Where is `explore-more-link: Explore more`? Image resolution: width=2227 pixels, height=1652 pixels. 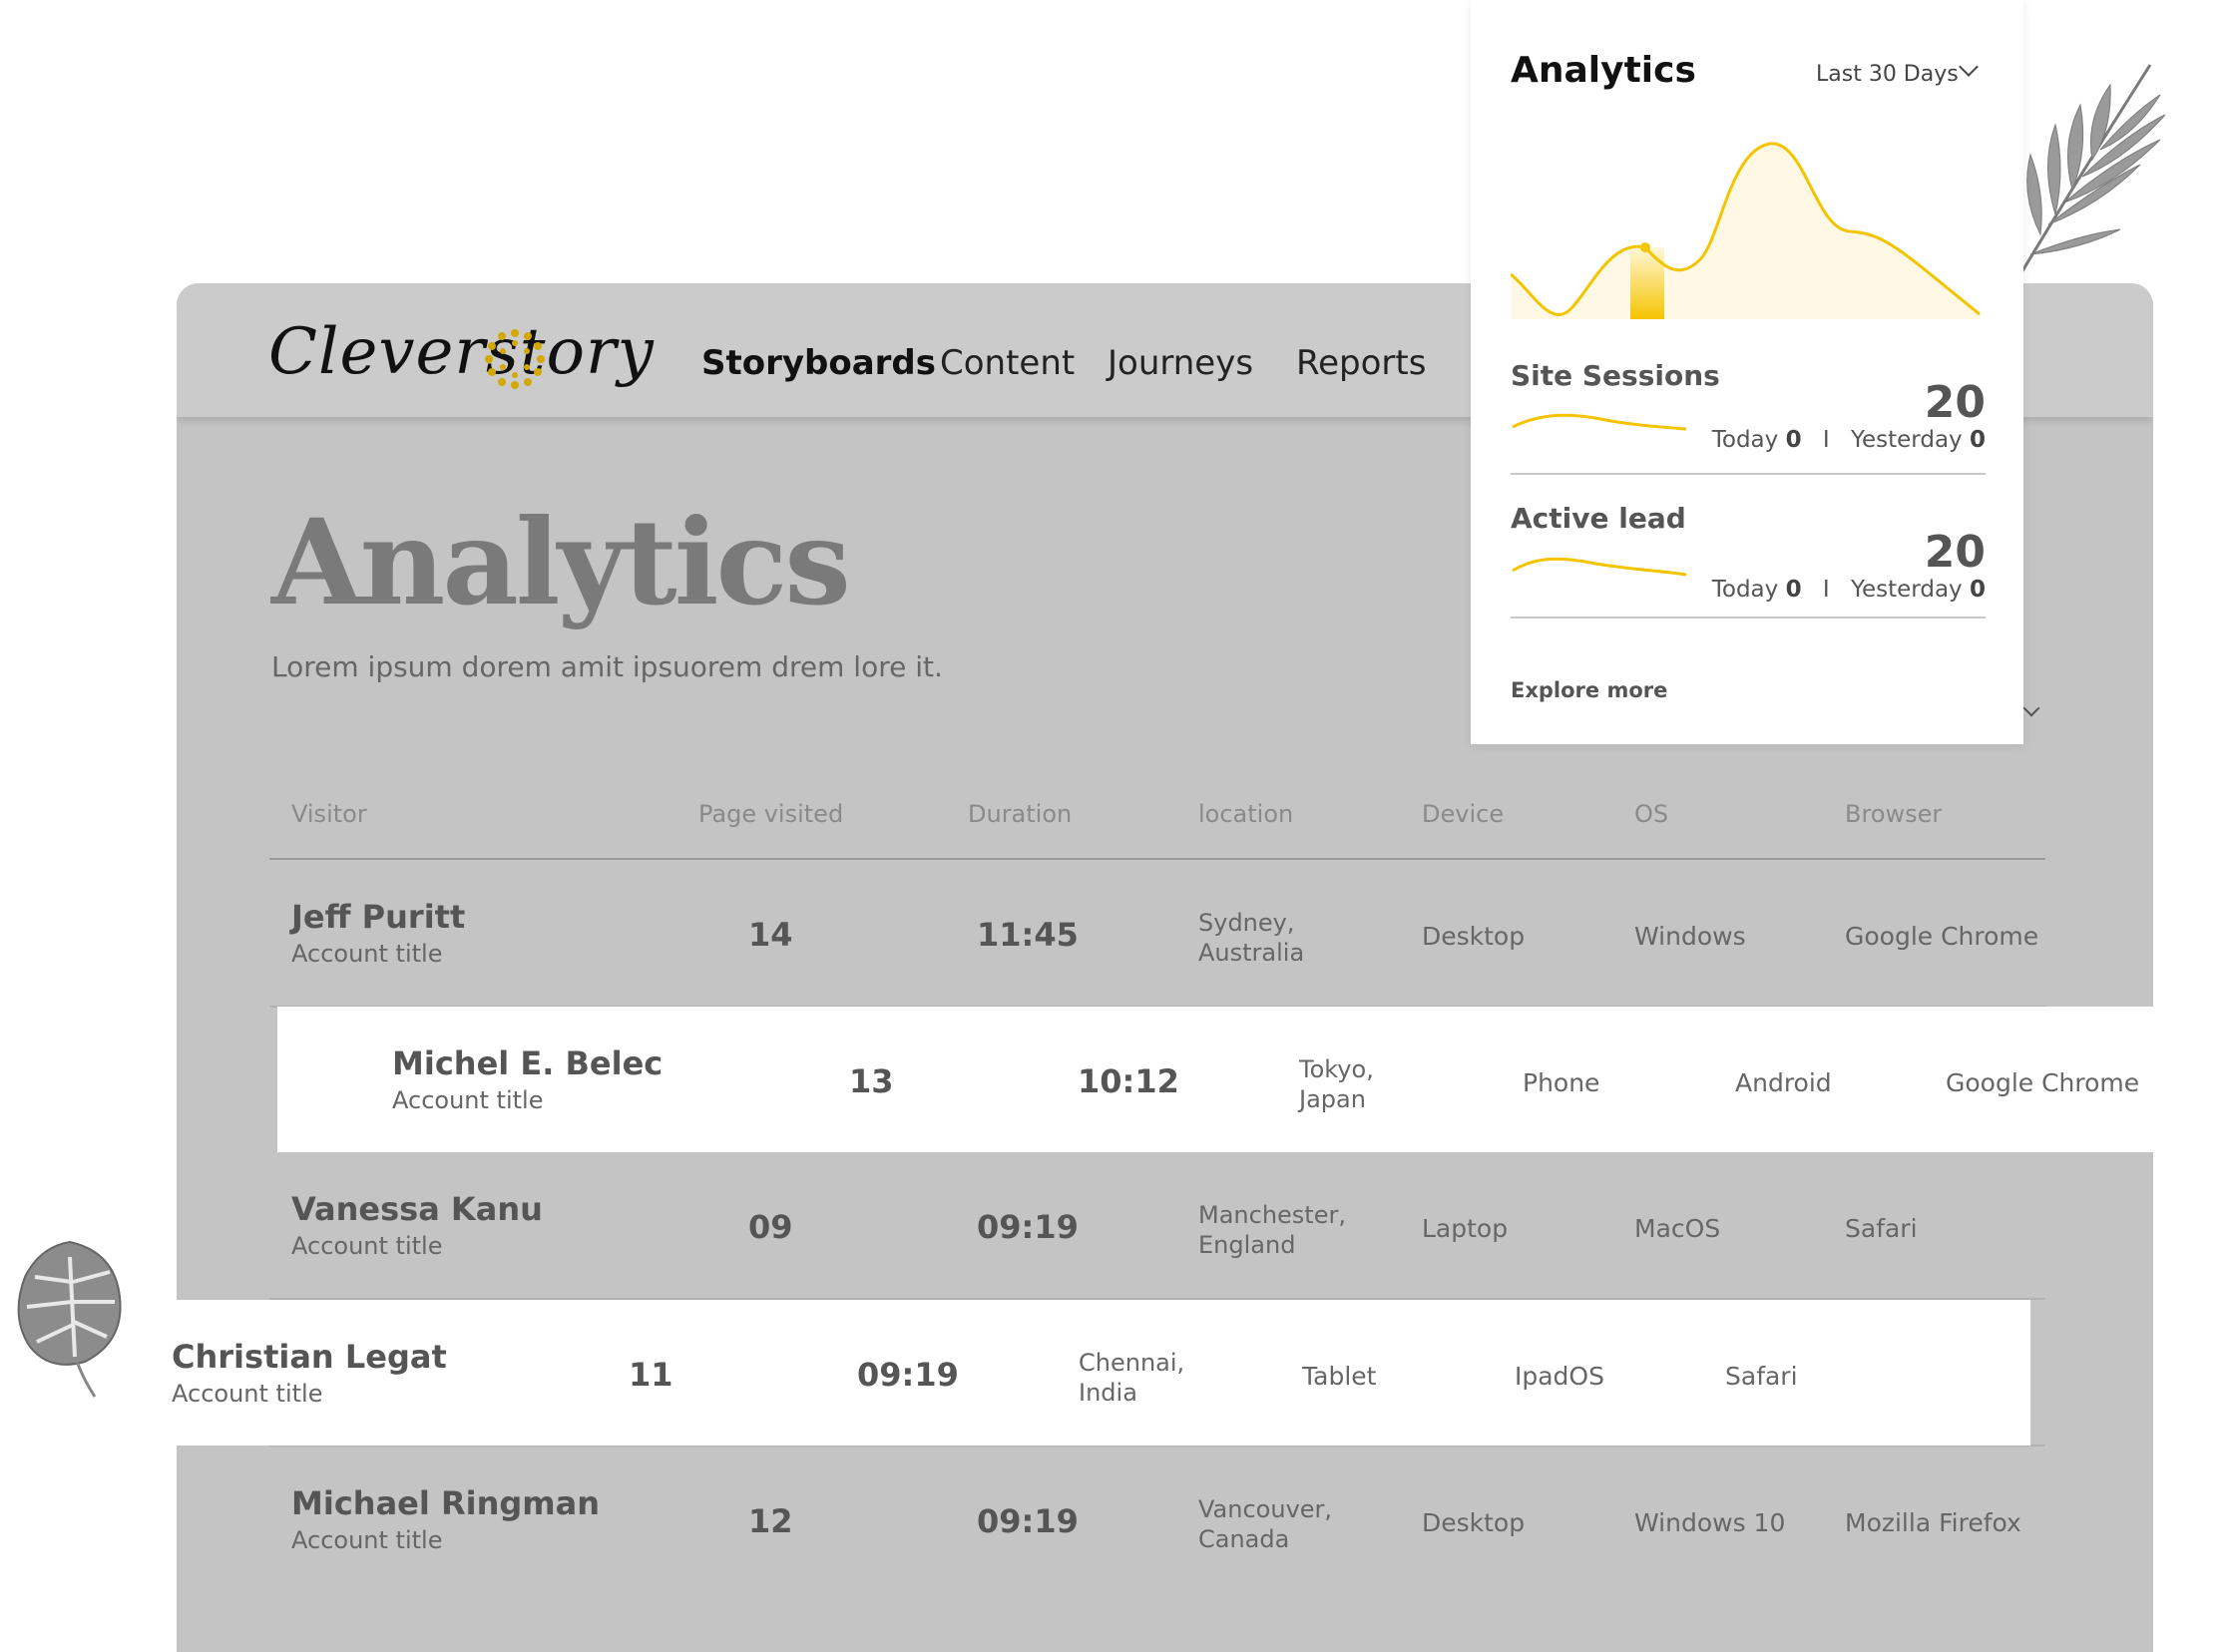
explore-more-link: Explore more is located at coordinates (1589, 690).